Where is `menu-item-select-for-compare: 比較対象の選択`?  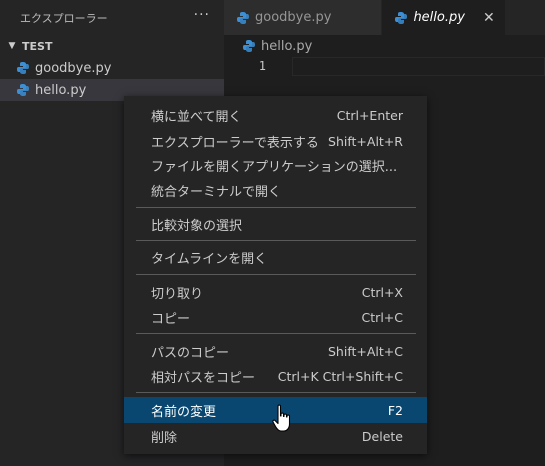
menu-item-select-for-compare: 比較対象の選択 is located at coordinates (275, 224).